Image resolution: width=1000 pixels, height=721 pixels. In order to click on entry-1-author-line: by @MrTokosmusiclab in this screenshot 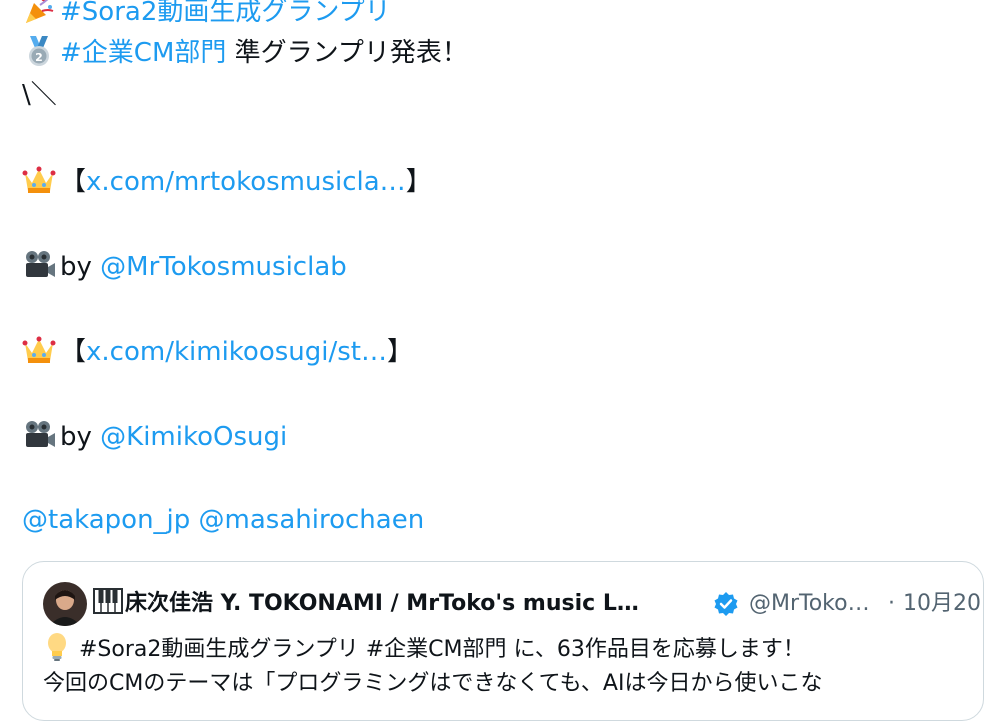, I will do `click(184, 266)`.